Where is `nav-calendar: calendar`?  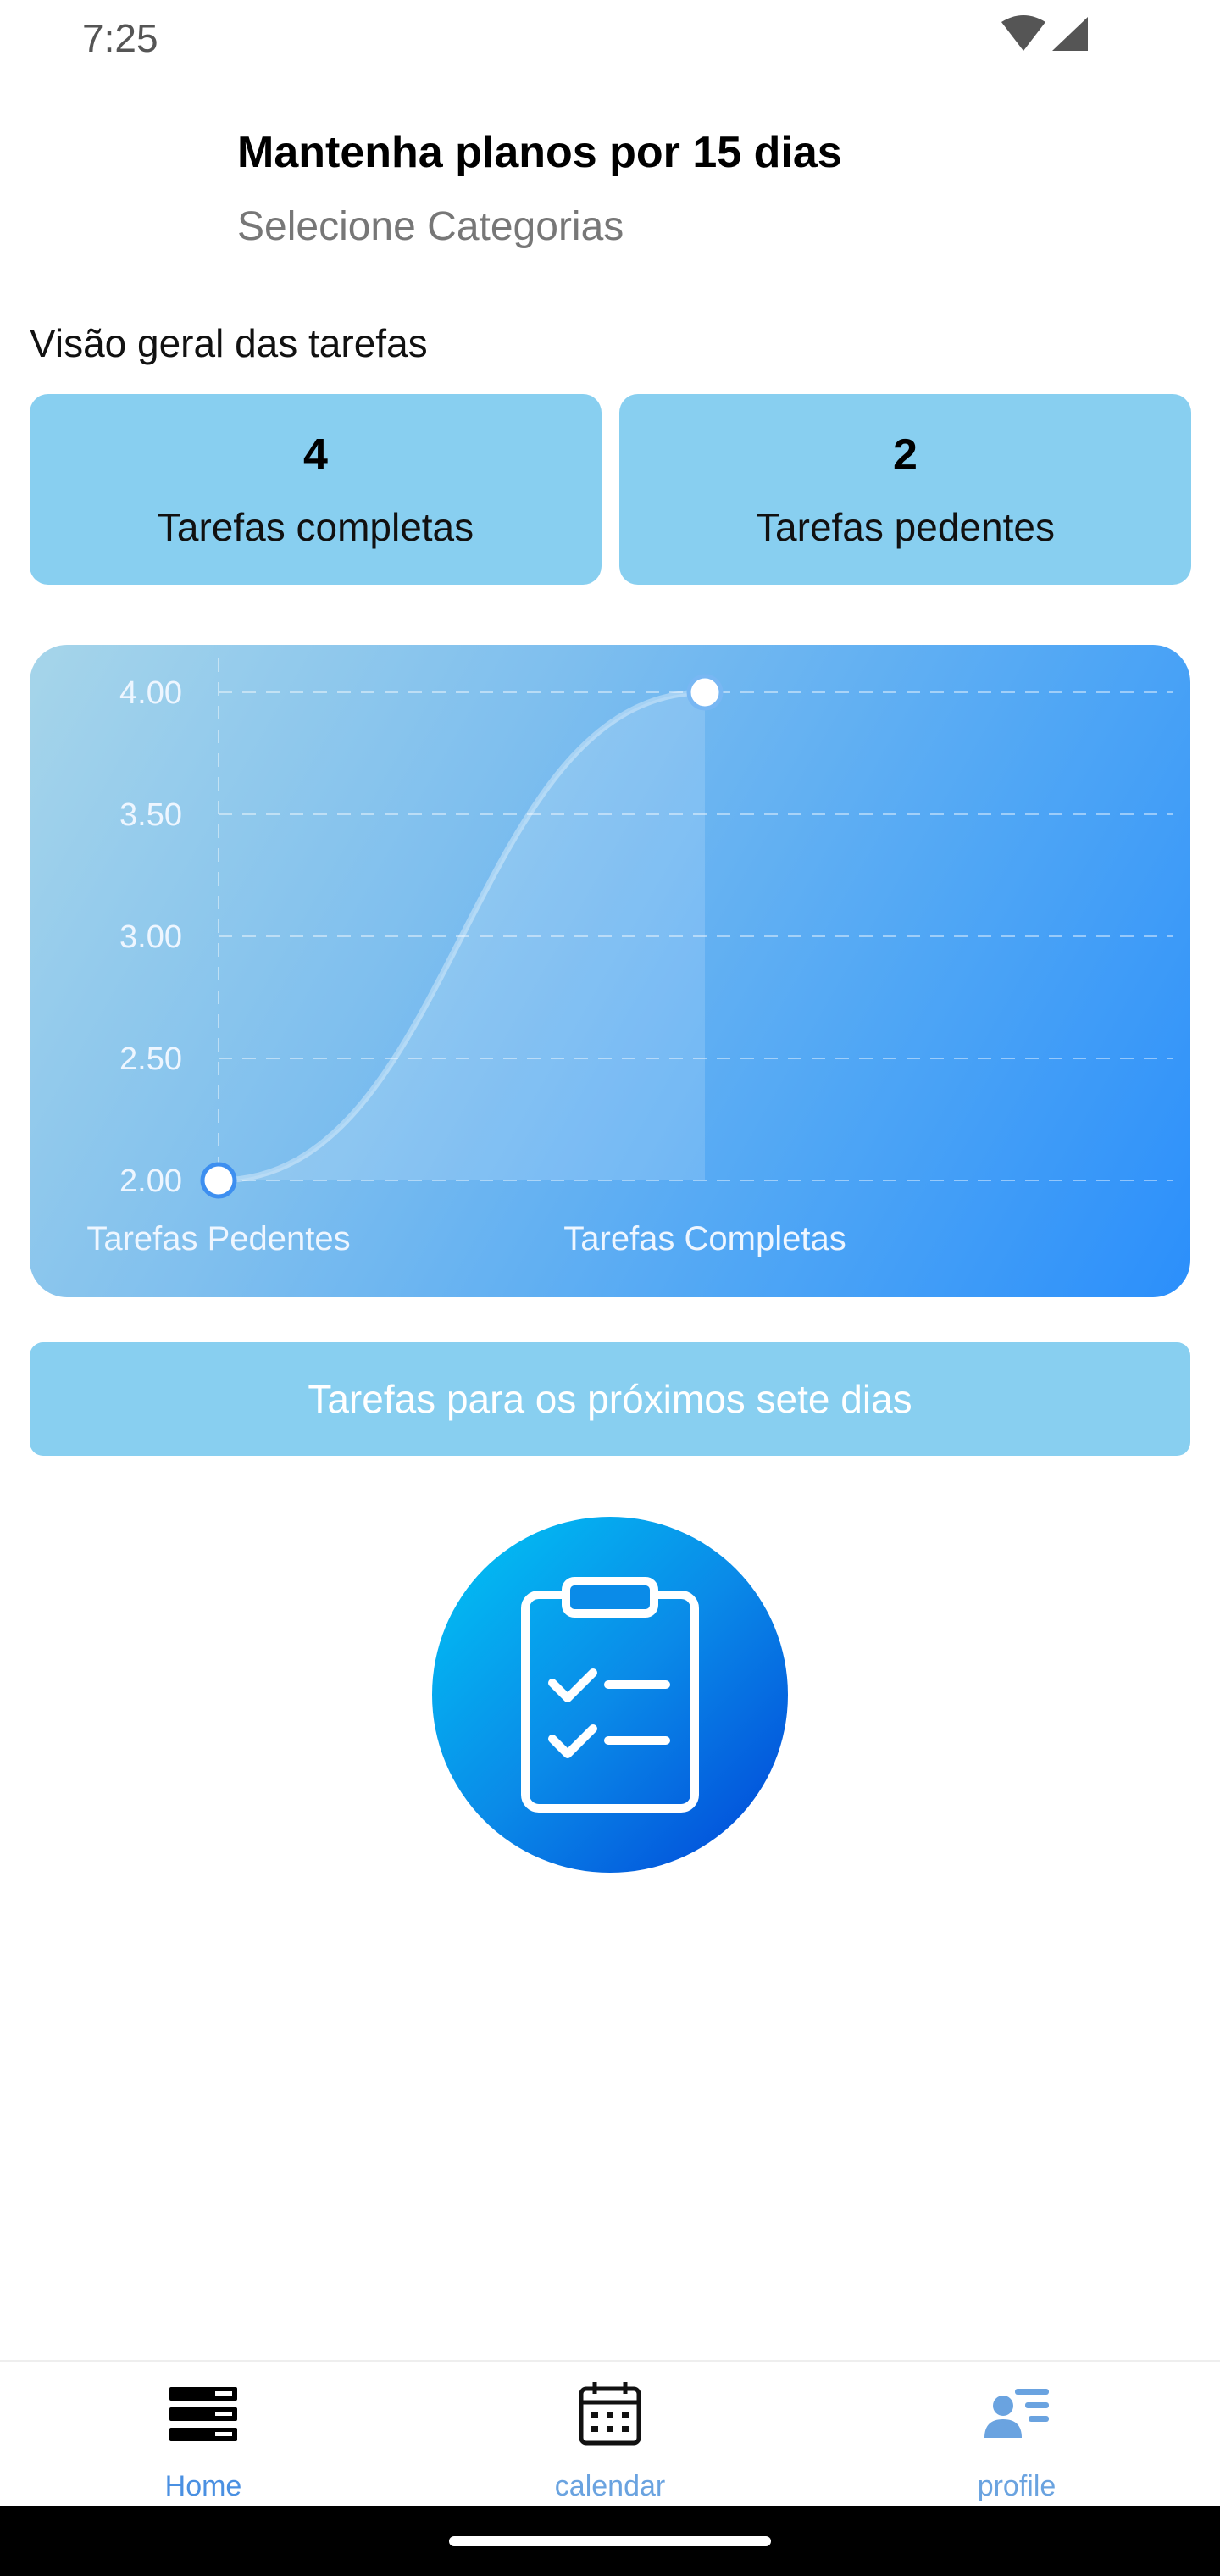
nav-calendar: calendar is located at coordinates (610, 2434).